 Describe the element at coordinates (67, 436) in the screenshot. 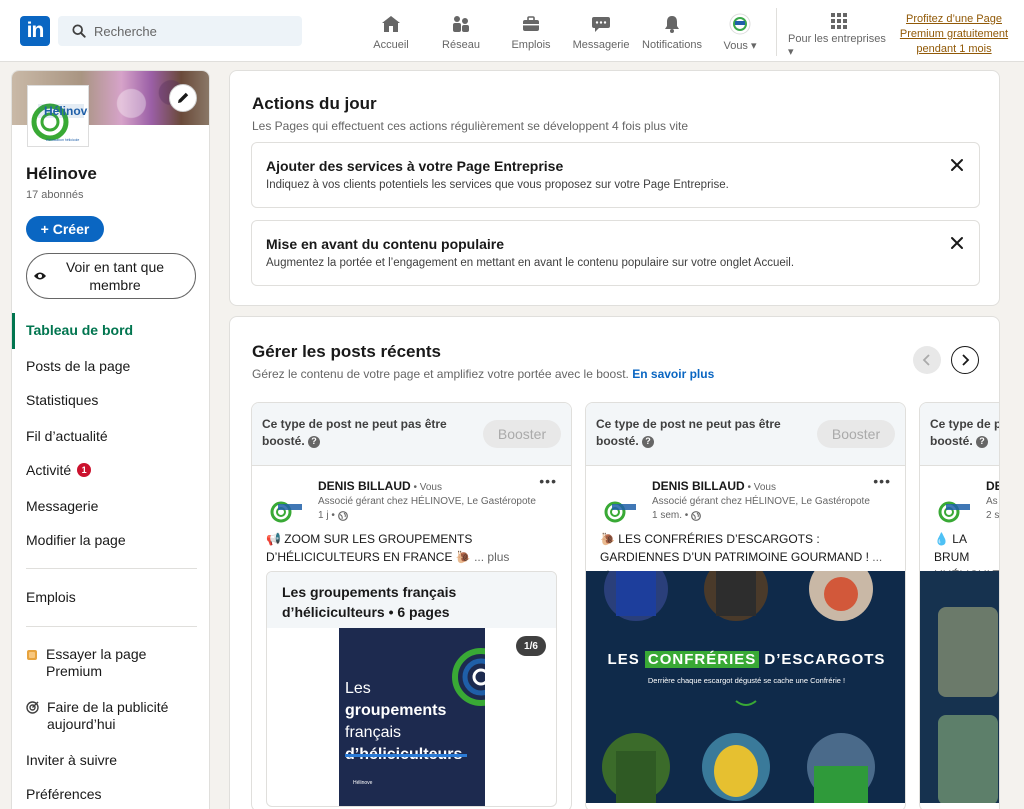

I see `menu-feed: Fil d’actualité` at that location.